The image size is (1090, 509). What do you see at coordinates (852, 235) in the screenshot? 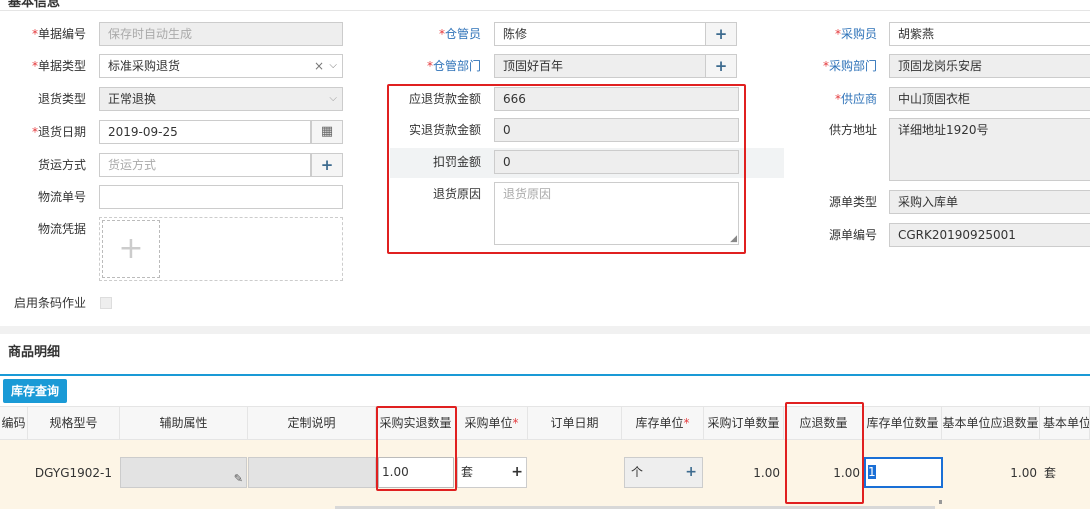
I see `source-no-label: 源单编号` at bounding box center [852, 235].